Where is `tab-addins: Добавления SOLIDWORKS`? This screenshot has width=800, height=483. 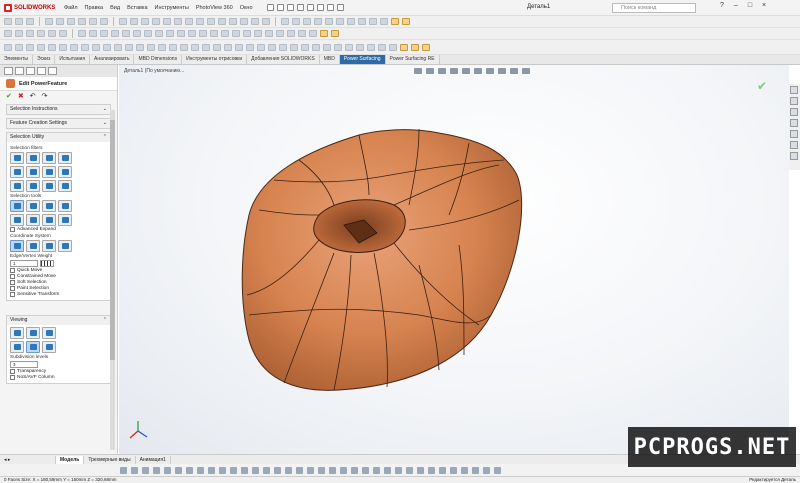
tab-addins: Добавления SOLIDWORKS is located at coordinates (283, 59).